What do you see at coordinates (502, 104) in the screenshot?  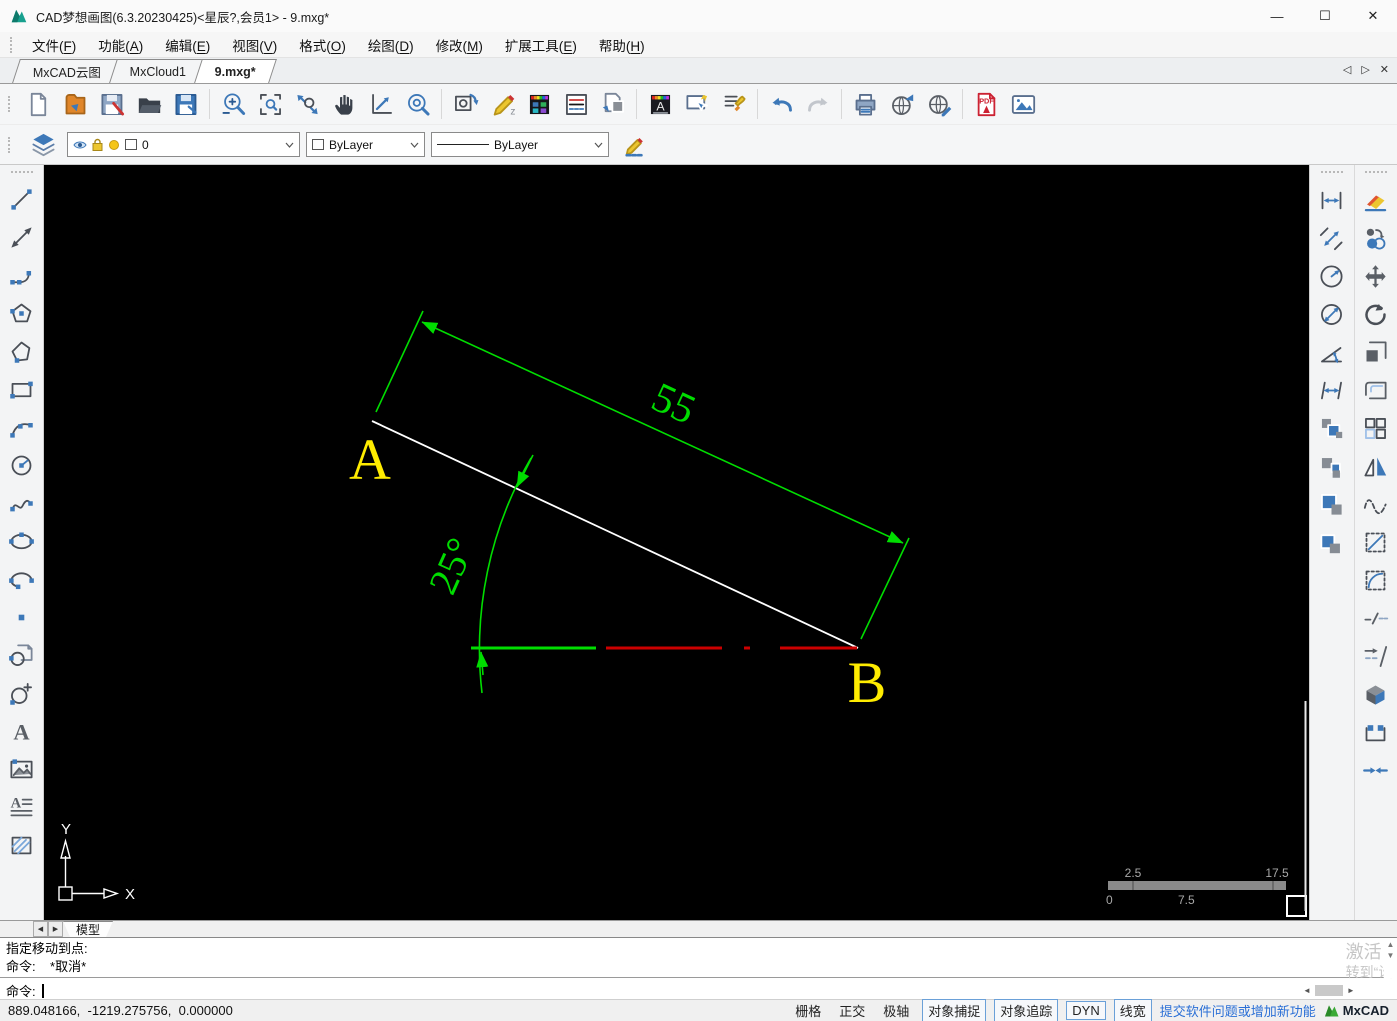 I see `sketch-settings-button: z` at bounding box center [502, 104].